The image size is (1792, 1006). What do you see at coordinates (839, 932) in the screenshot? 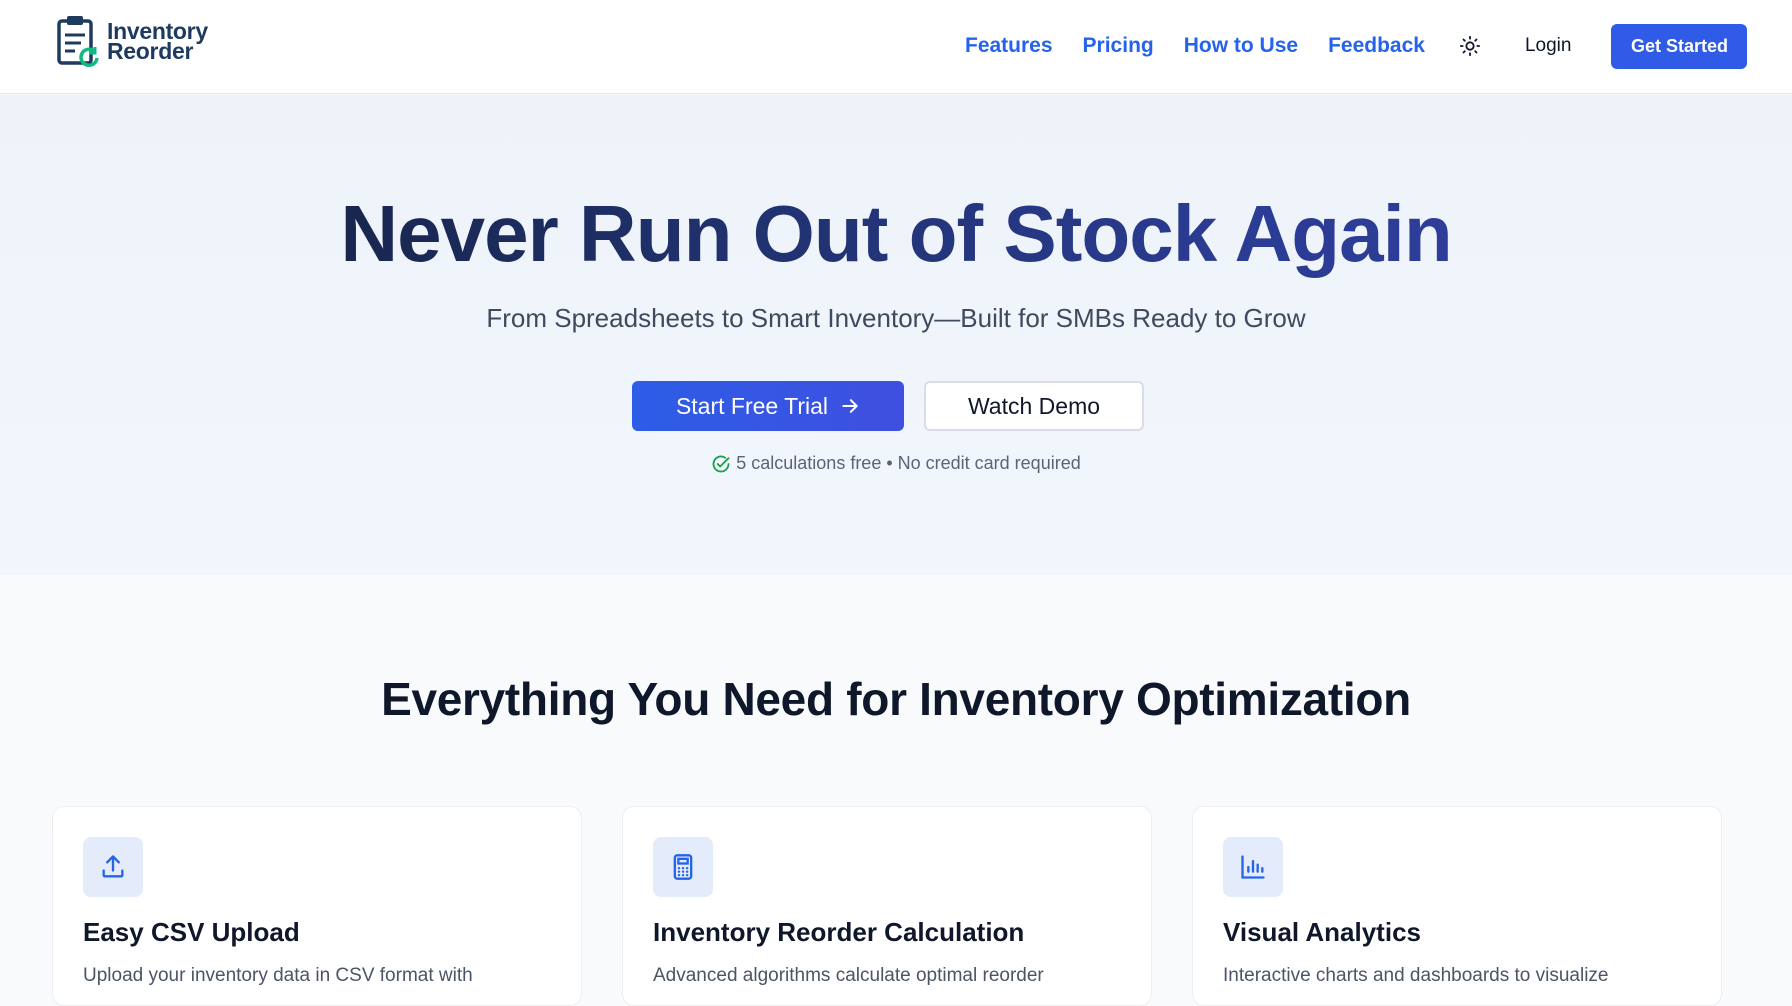
I see `feature-title: Inventory Reorder Calculation` at bounding box center [839, 932].